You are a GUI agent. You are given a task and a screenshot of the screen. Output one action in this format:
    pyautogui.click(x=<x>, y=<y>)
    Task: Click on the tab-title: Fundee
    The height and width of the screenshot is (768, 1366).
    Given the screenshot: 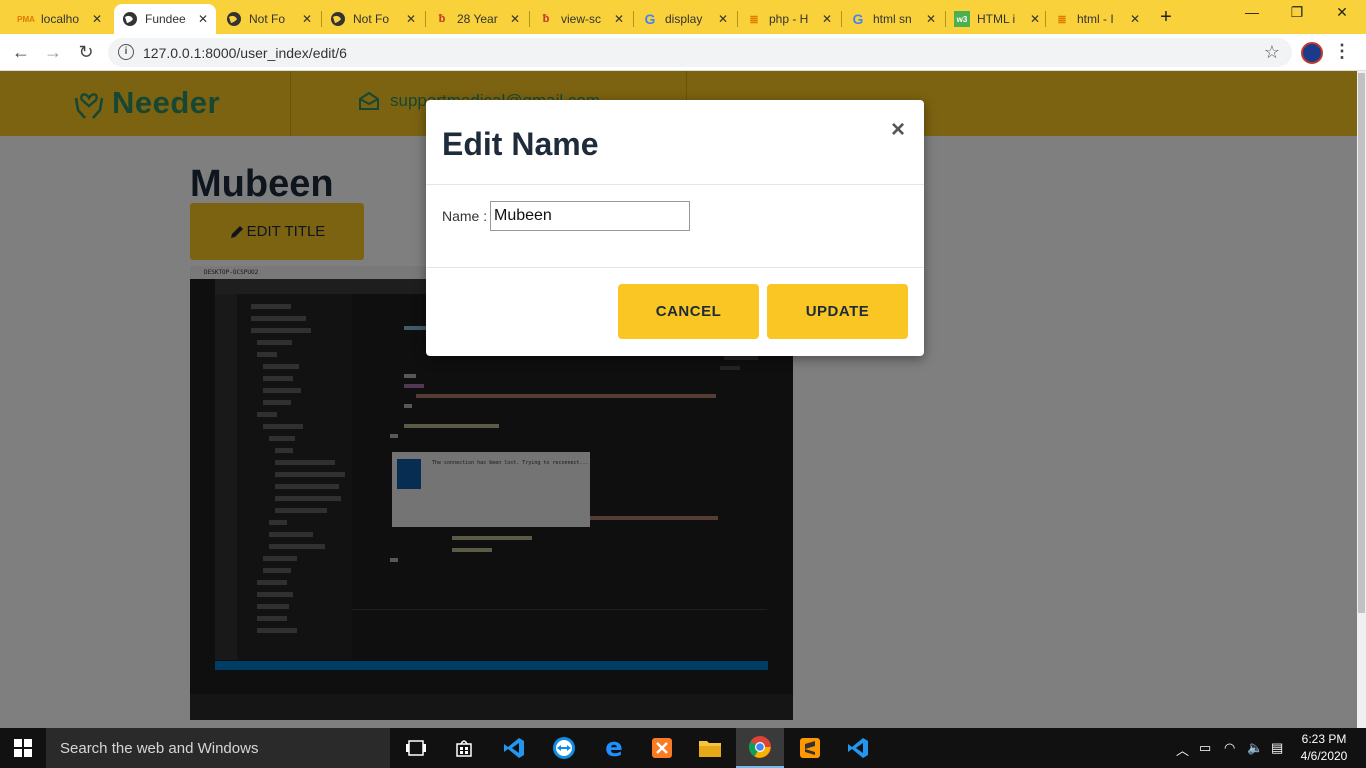 What is the action you would take?
    pyautogui.click(x=165, y=19)
    